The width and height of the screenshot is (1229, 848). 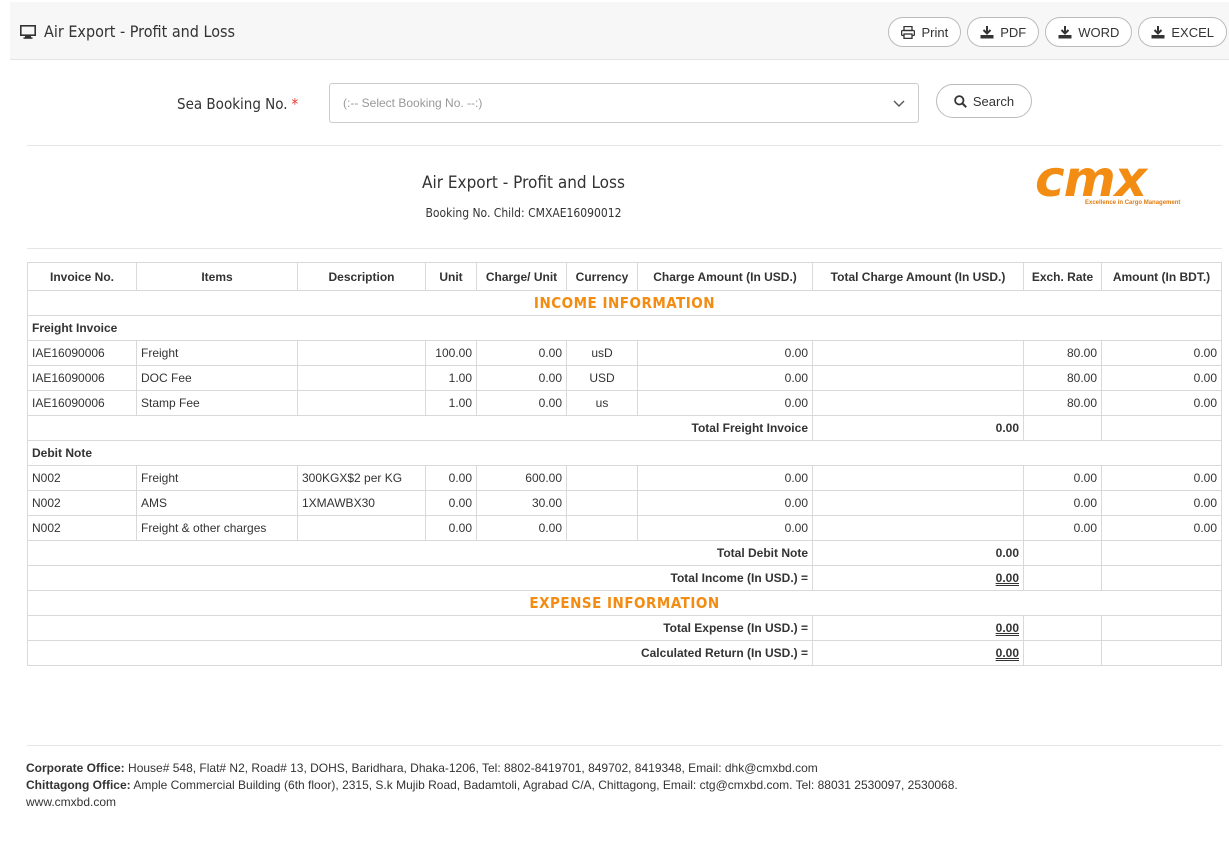 What do you see at coordinates (602, 276) in the screenshot?
I see `column-header: Currency` at bounding box center [602, 276].